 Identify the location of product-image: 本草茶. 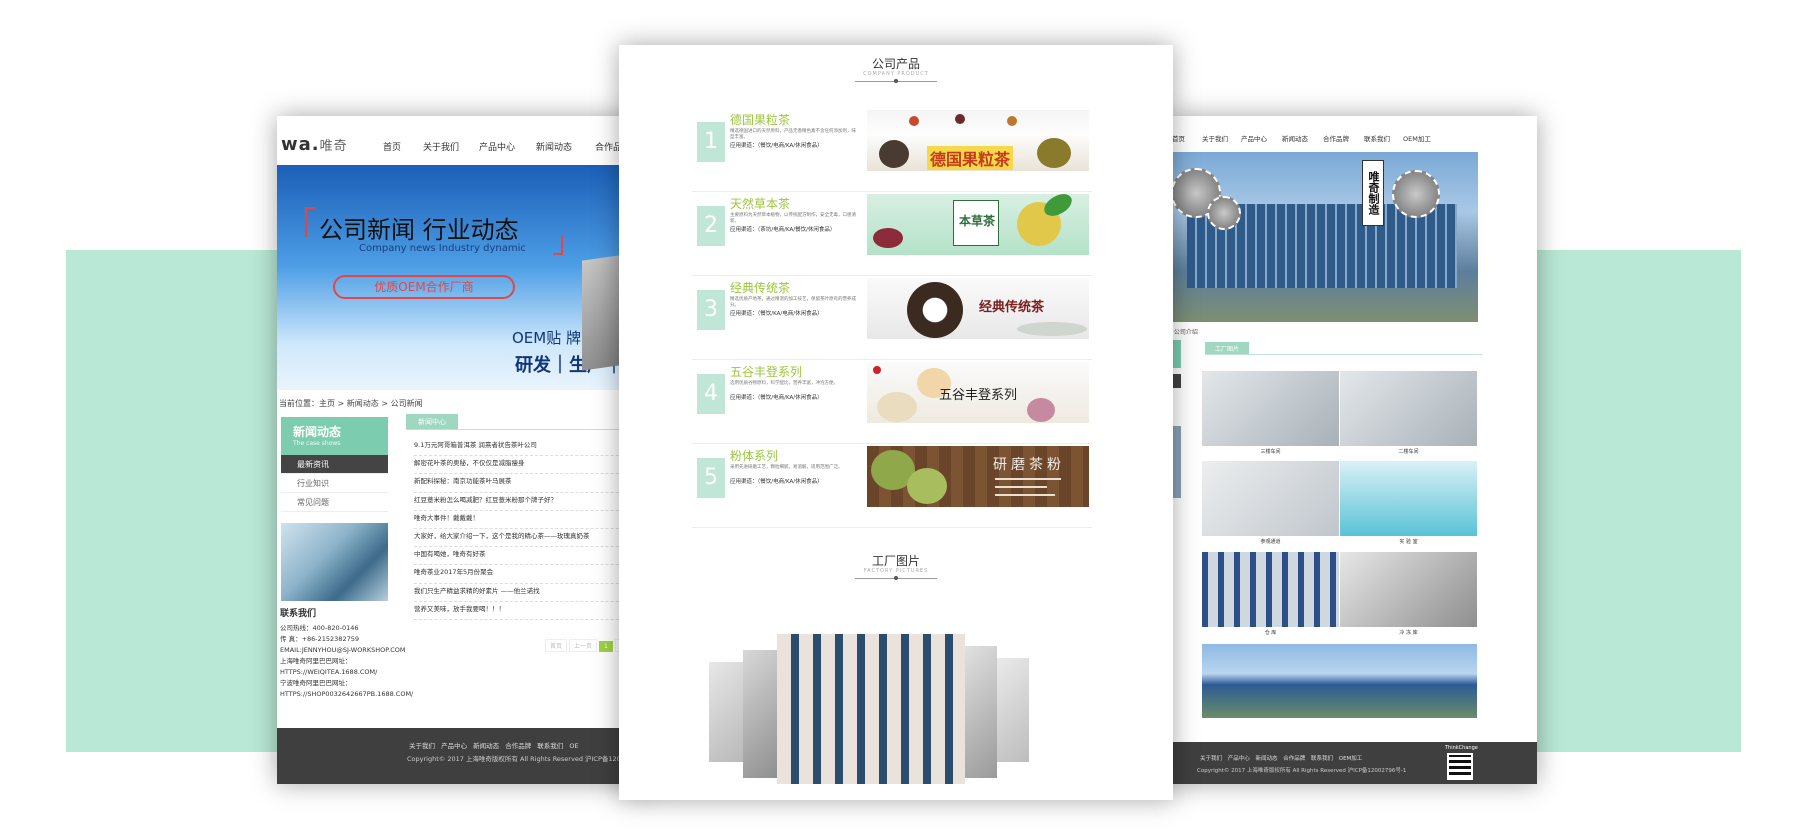
(978, 224).